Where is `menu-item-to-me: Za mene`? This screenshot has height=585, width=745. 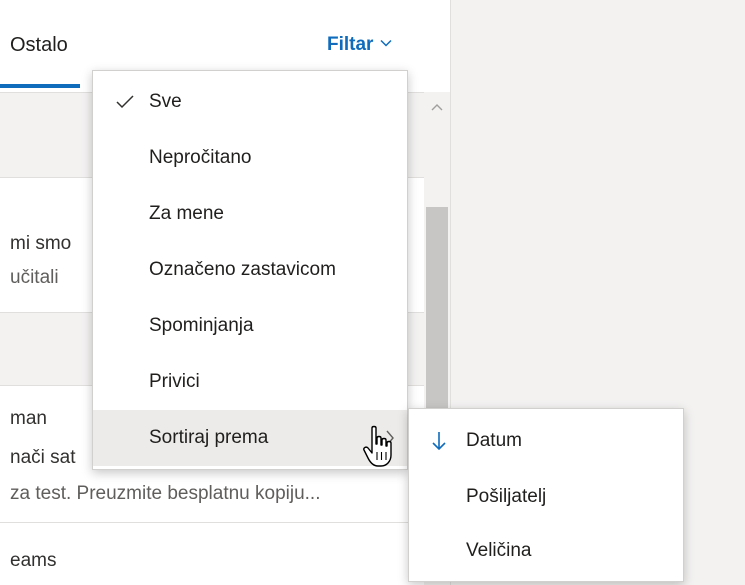
menu-item-to-me: Za mene is located at coordinates (250, 214).